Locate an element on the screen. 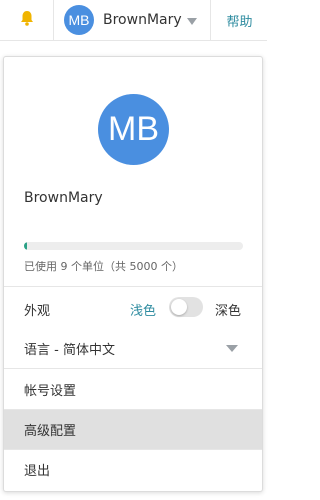  bell-icon is located at coordinates (27, 20).